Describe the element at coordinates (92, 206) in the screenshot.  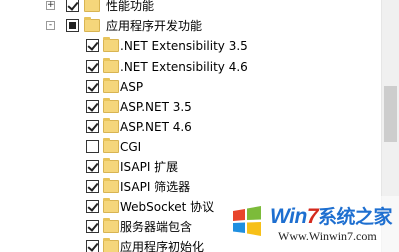
I see `checkbox-websocket` at that location.